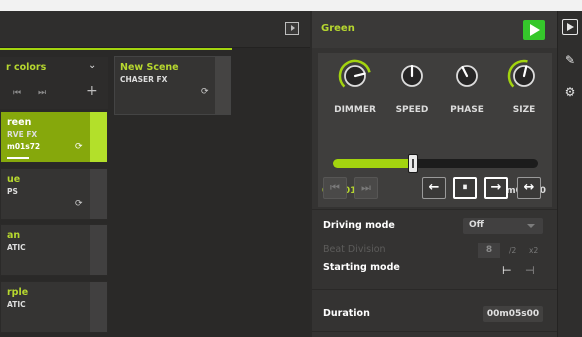 The height and width of the screenshot is (337, 582). Describe the element at coordinates (22, 134) in the screenshot. I see `fx-type: RVE FX` at that location.